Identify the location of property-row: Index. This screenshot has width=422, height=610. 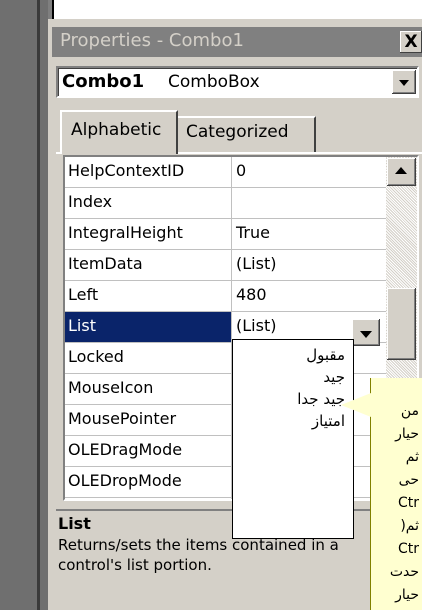
(225, 203).